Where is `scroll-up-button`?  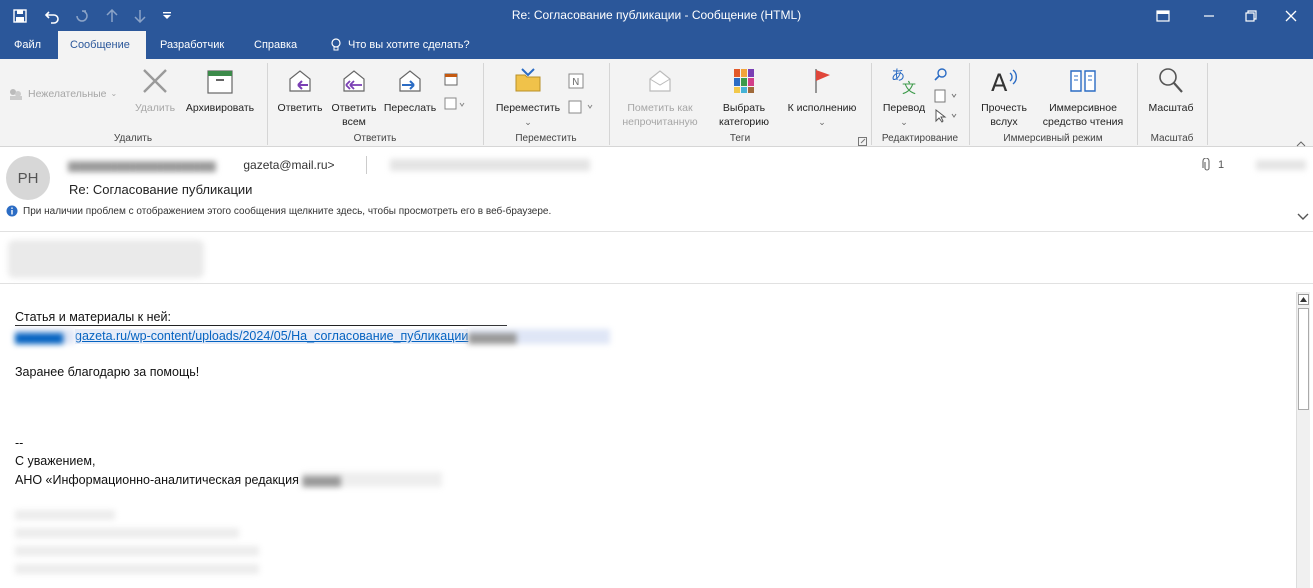
scroll-up-button is located at coordinates (1303, 299).